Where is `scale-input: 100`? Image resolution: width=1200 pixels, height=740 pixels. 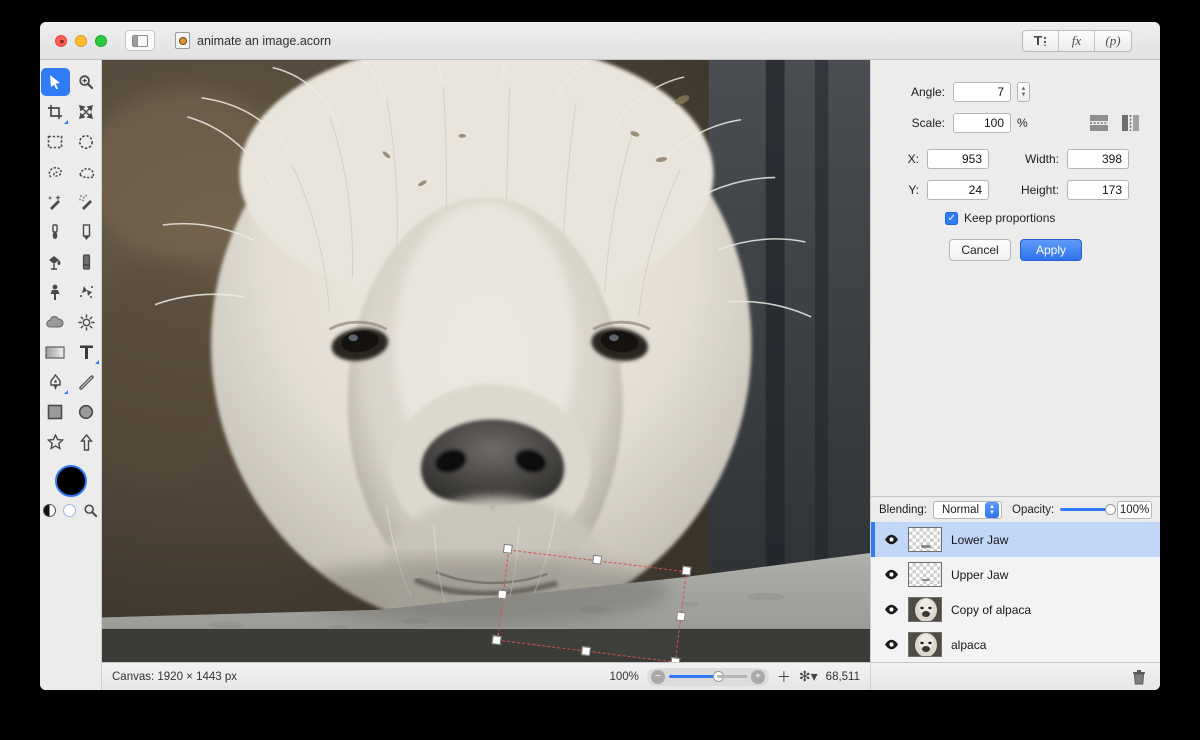 scale-input: 100 is located at coordinates (982, 123).